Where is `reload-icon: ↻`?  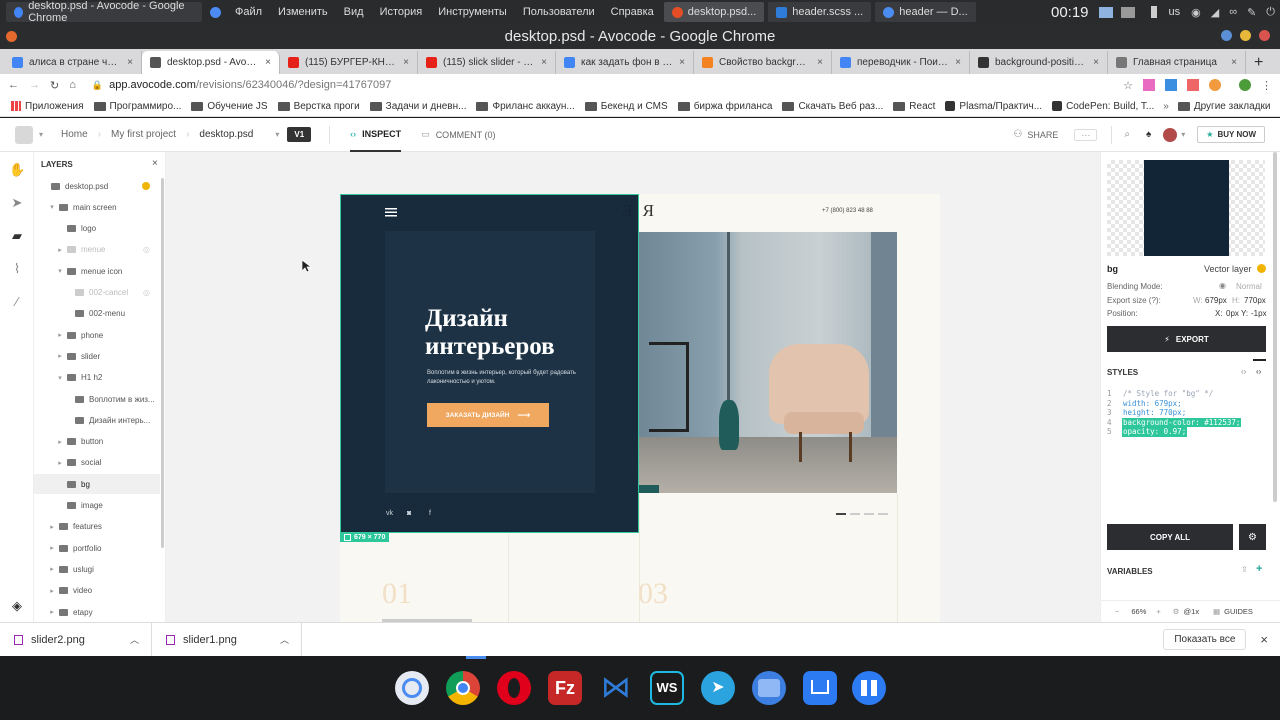 reload-icon: ↻ is located at coordinates (54, 85).